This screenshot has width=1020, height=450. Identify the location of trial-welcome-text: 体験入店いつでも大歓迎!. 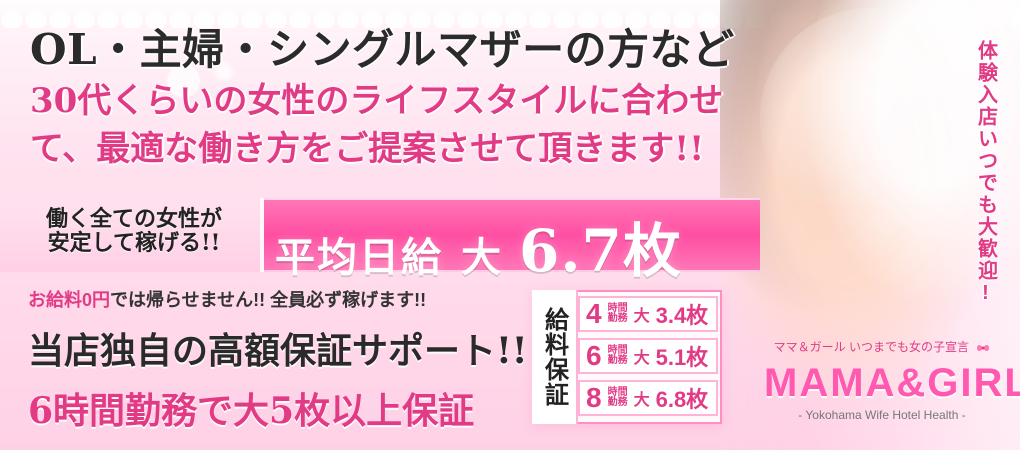
(985, 173).